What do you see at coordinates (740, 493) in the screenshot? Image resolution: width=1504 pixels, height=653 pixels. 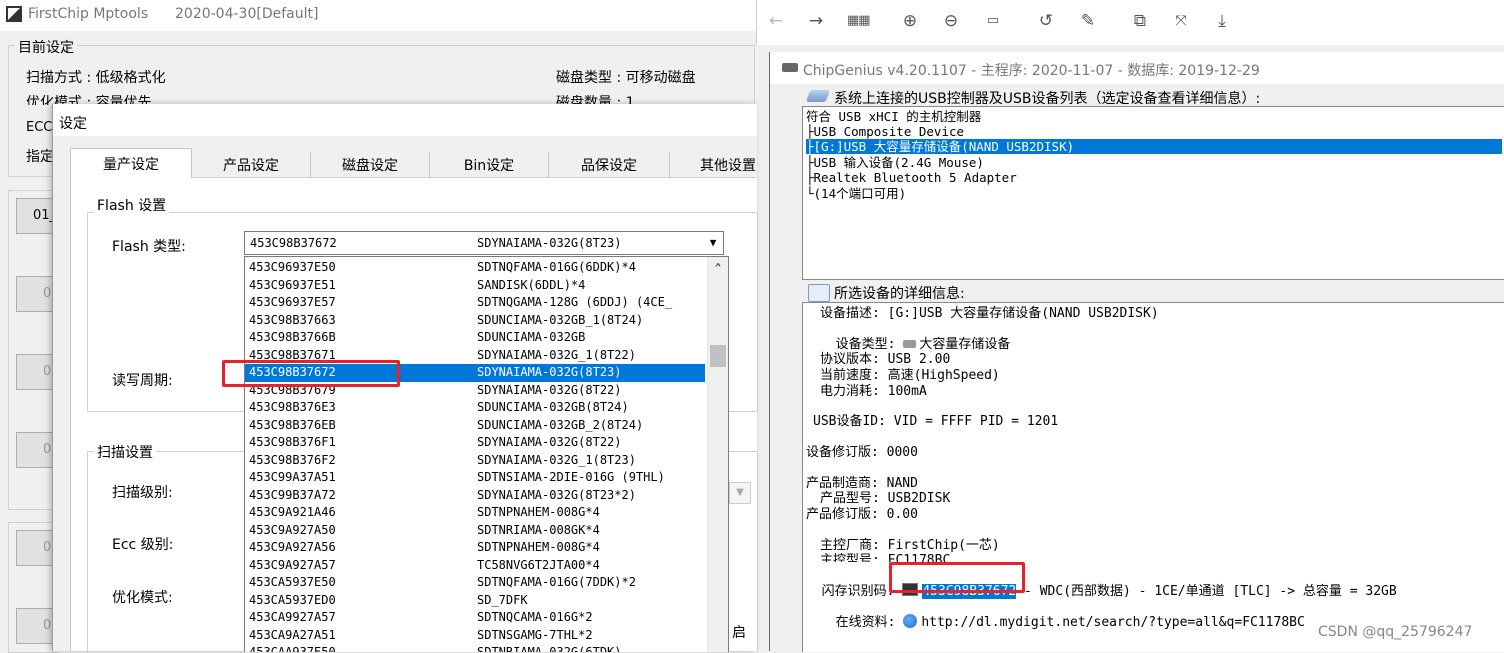 I see `scan-level-dropdown-arrow: ▼` at bounding box center [740, 493].